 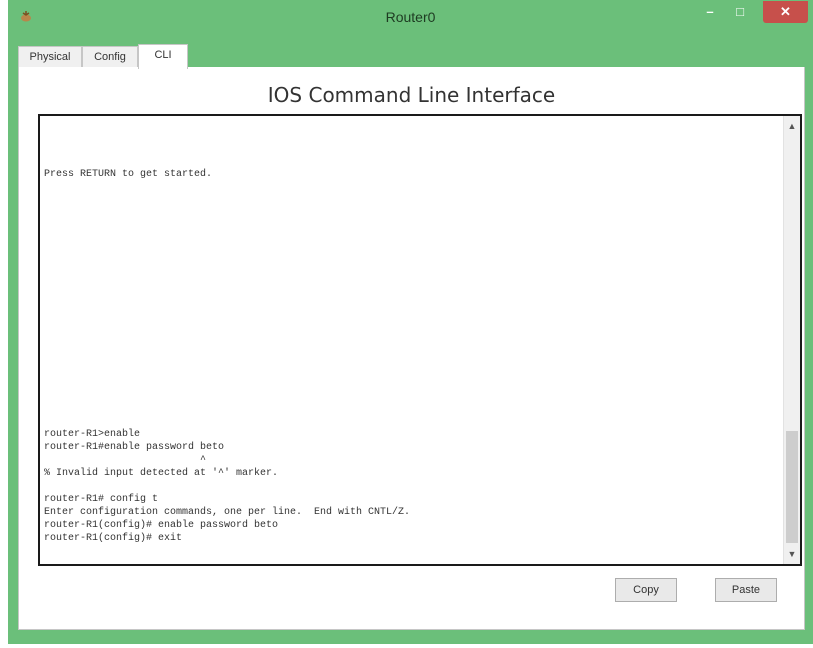 I want to click on tab-config: Config, so click(x=110, y=57).